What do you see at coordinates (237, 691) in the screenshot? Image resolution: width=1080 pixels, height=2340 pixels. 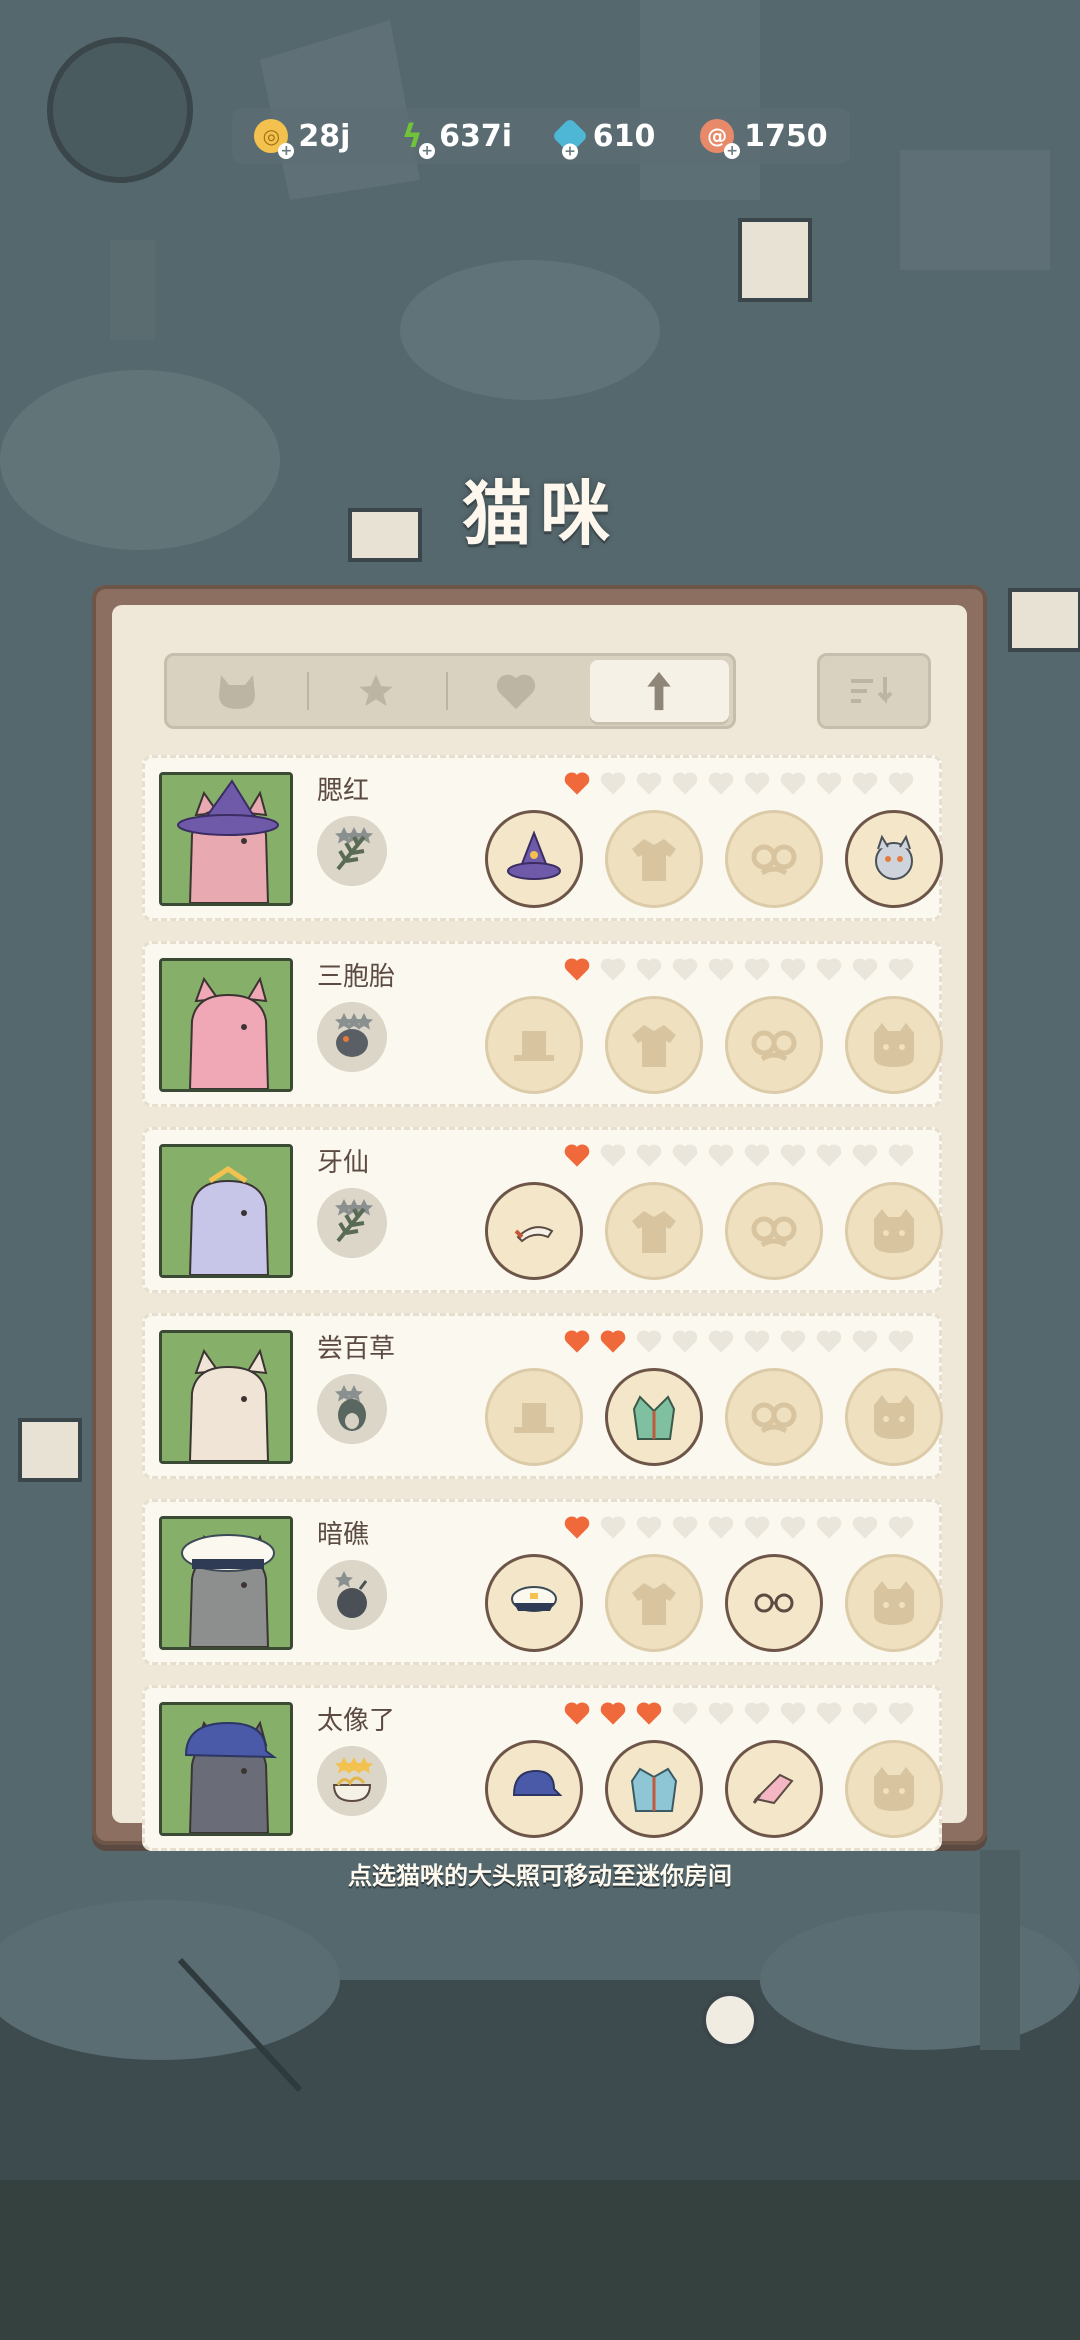 I see `tab-cats` at bounding box center [237, 691].